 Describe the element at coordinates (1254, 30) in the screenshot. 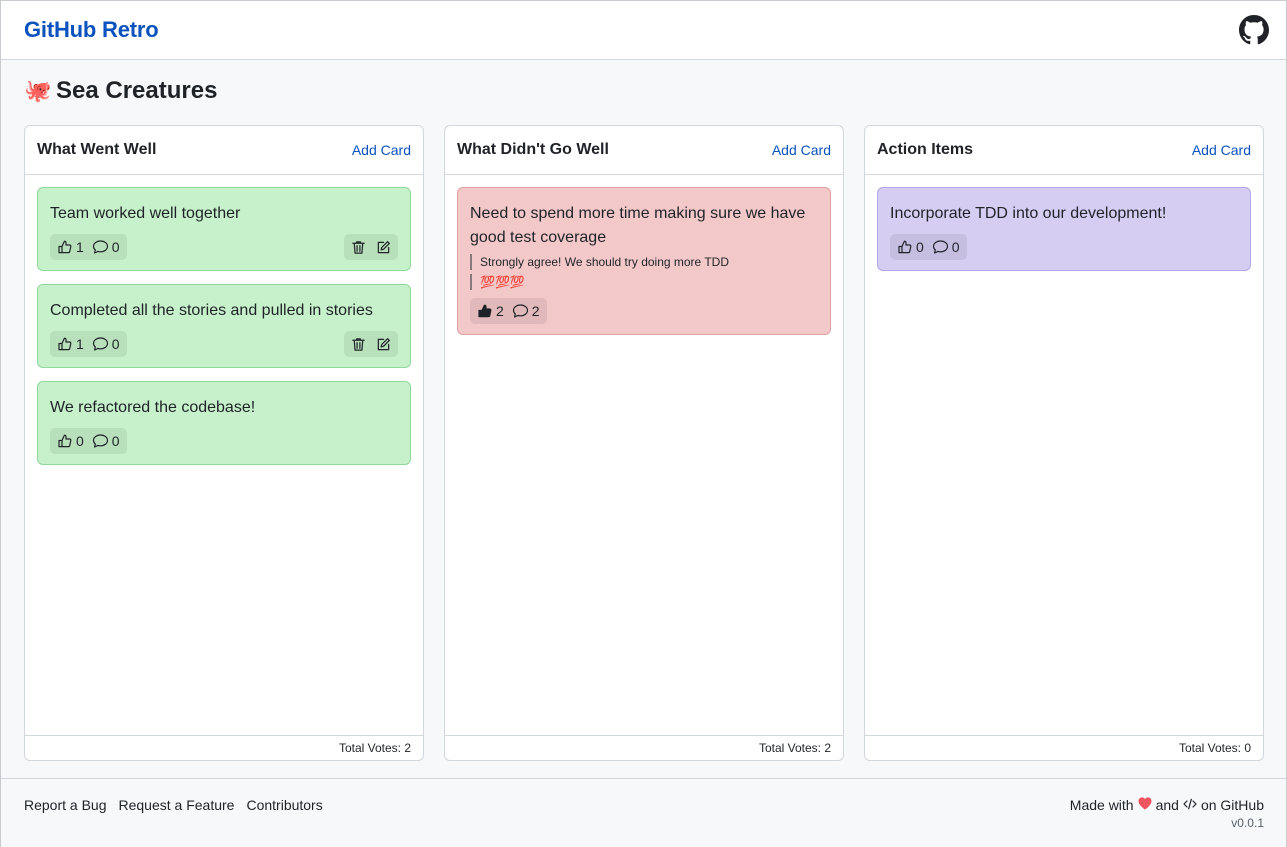

I see `github-mark-icon` at that location.